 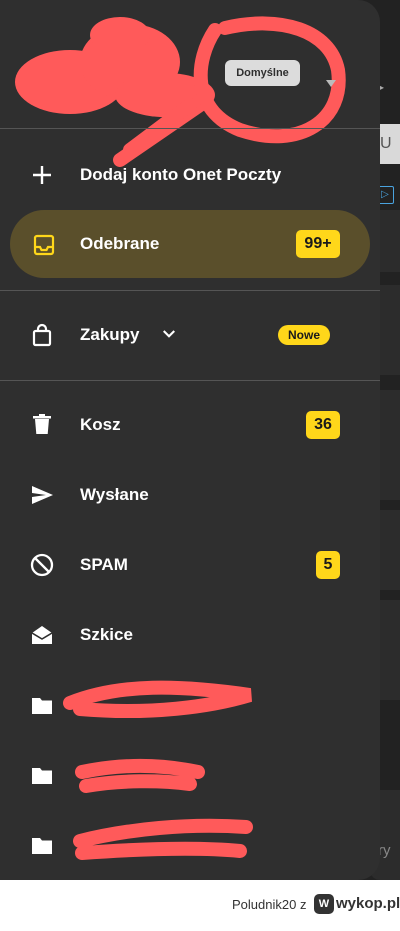 What do you see at coordinates (190, 495) in the screenshot?
I see `sidebar-item-sent: Wysłane` at bounding box center [190, 495].